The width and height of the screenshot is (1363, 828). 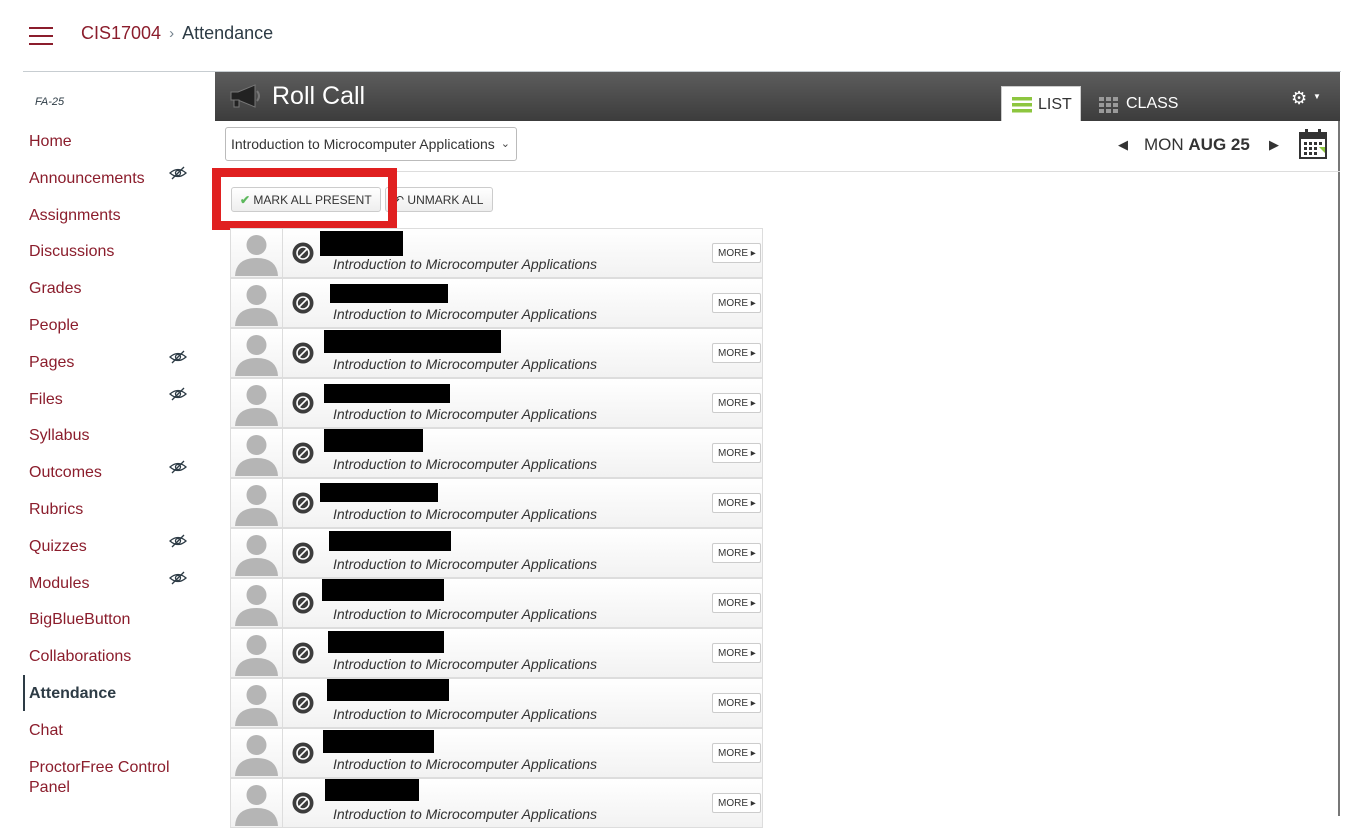 What do you see at coordinates (116, 289) in the screenshot?
I see `sidebar-item-grades: Grades` at bounding box center [116, 289].